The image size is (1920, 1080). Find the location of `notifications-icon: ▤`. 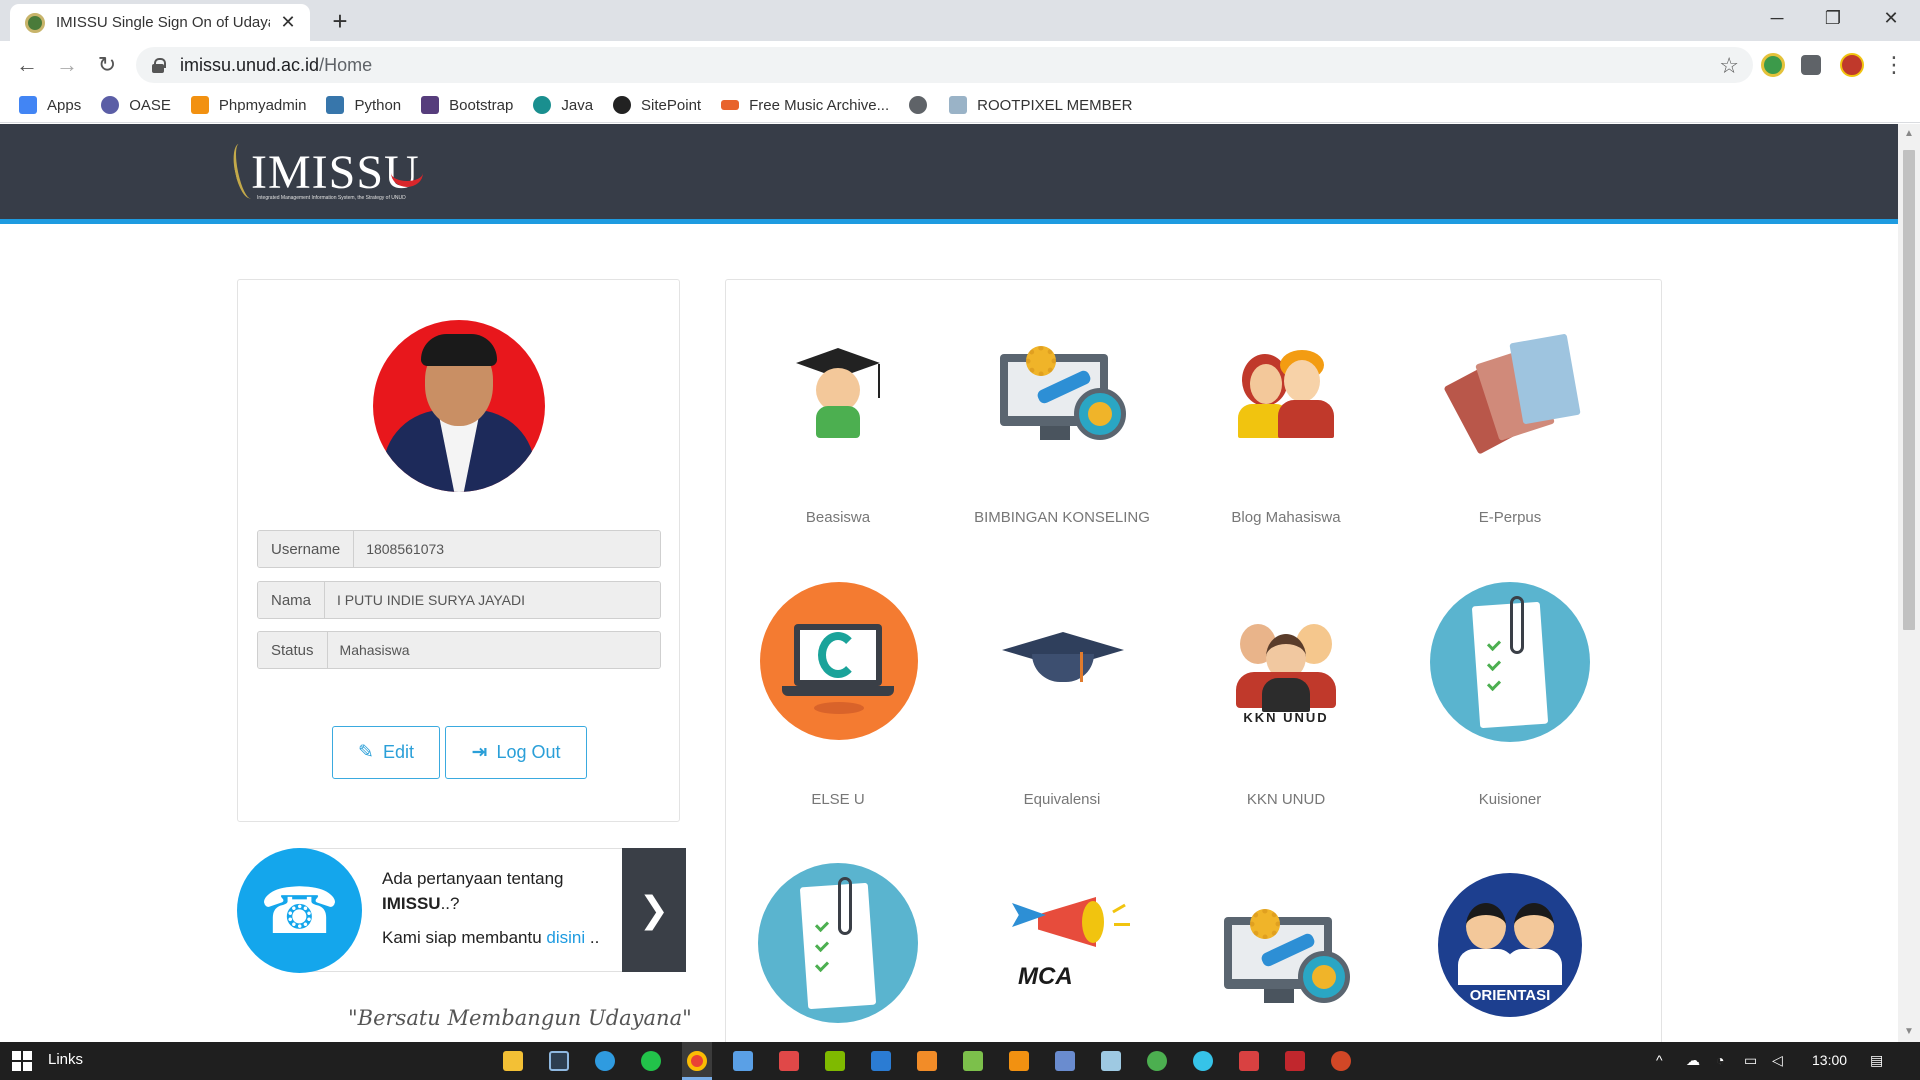

notifications-icon: ▤ is located at coordinates (1876, 1060).